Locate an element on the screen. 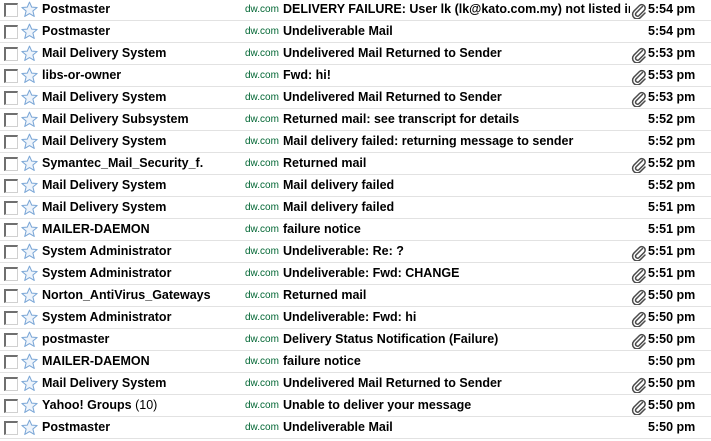 The height and width of the screenshot is (441, 711). subject-text: Fwd: hi! is located at coordinates (456, 75).